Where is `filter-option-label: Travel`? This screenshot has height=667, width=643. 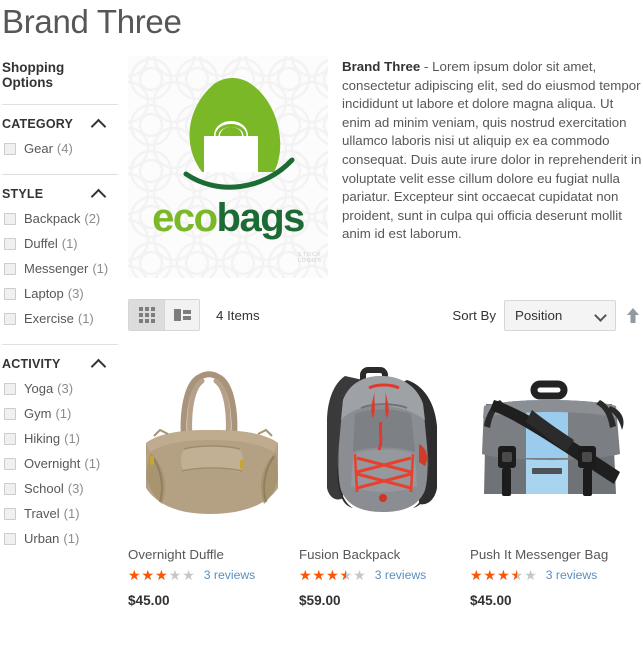
filter-option-label: Travel is located at coordinates (42, 513).